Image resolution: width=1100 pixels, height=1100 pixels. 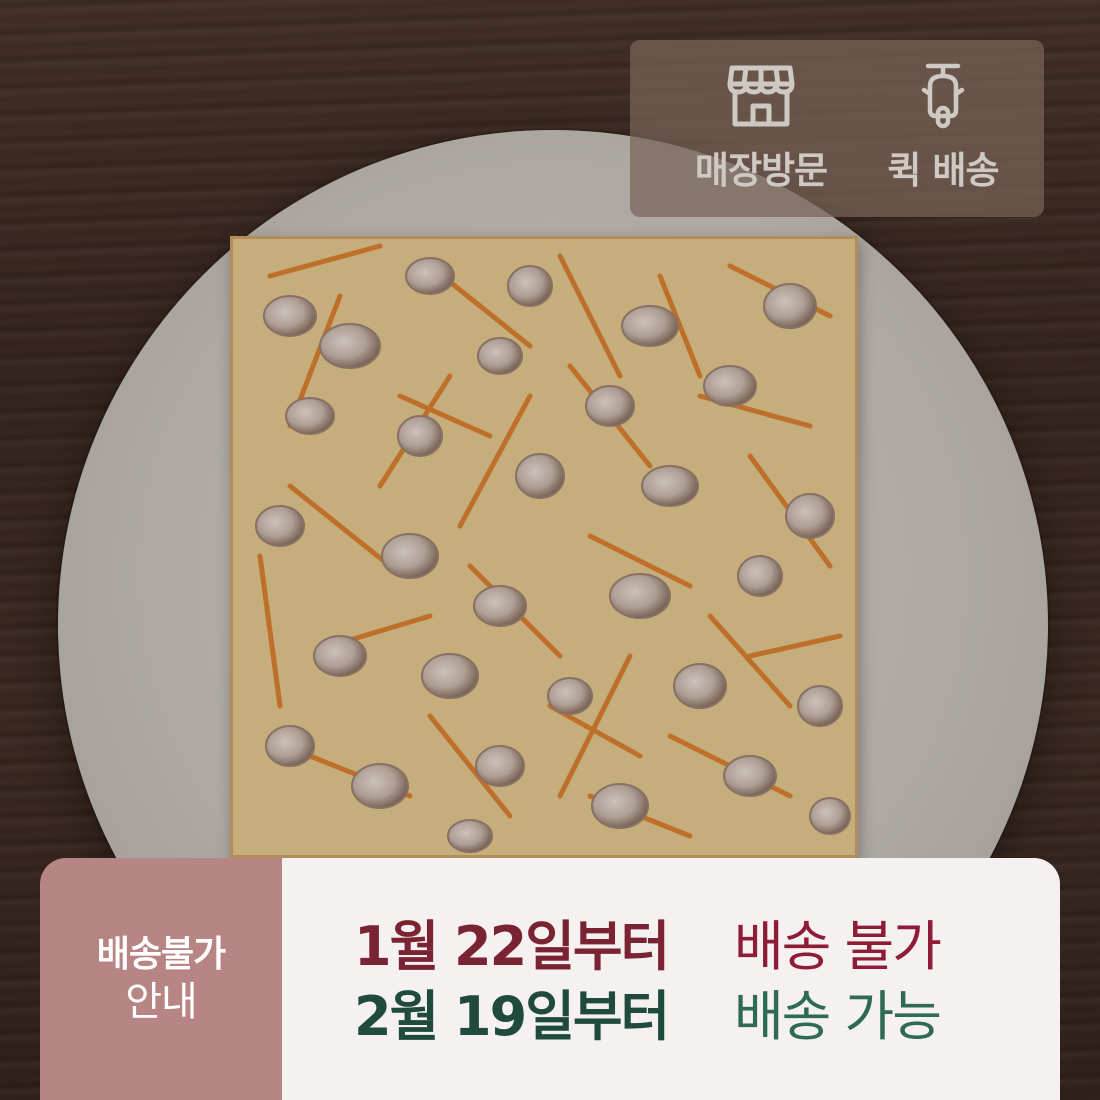 I want to click on unavailable-from-date: 1월 22일부터, so click(x=512, y=946).